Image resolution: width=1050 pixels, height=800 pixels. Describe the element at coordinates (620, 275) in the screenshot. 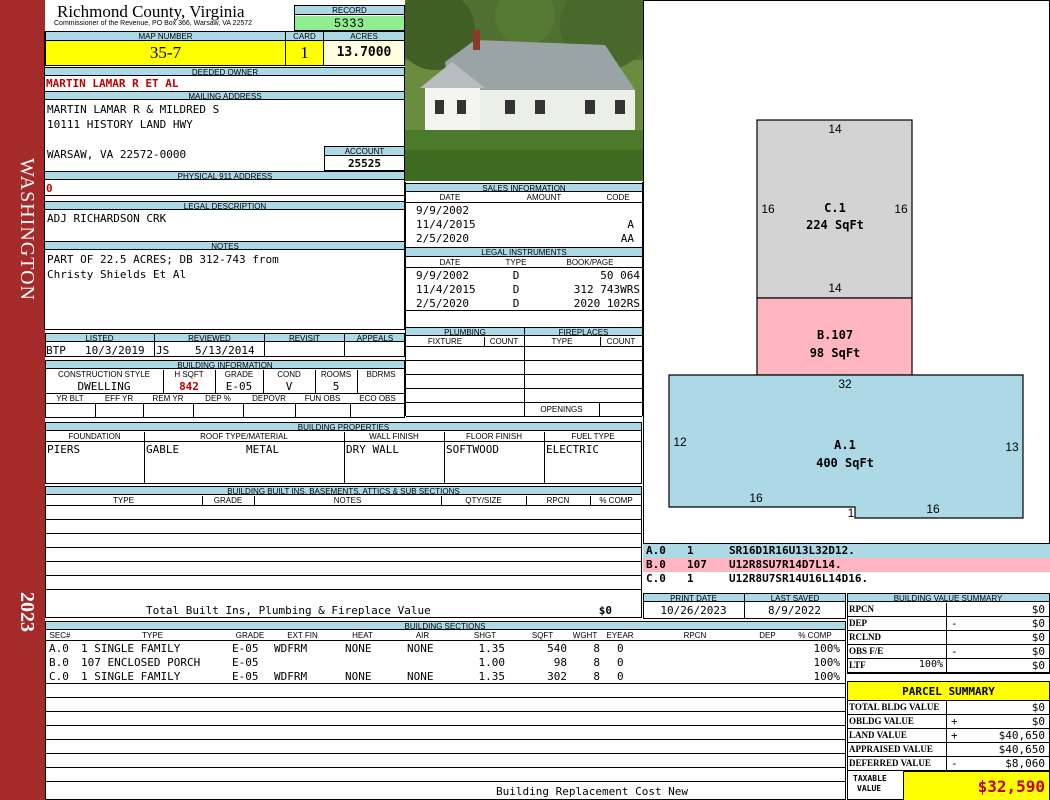

I see `li-book: 50 064` at that location.